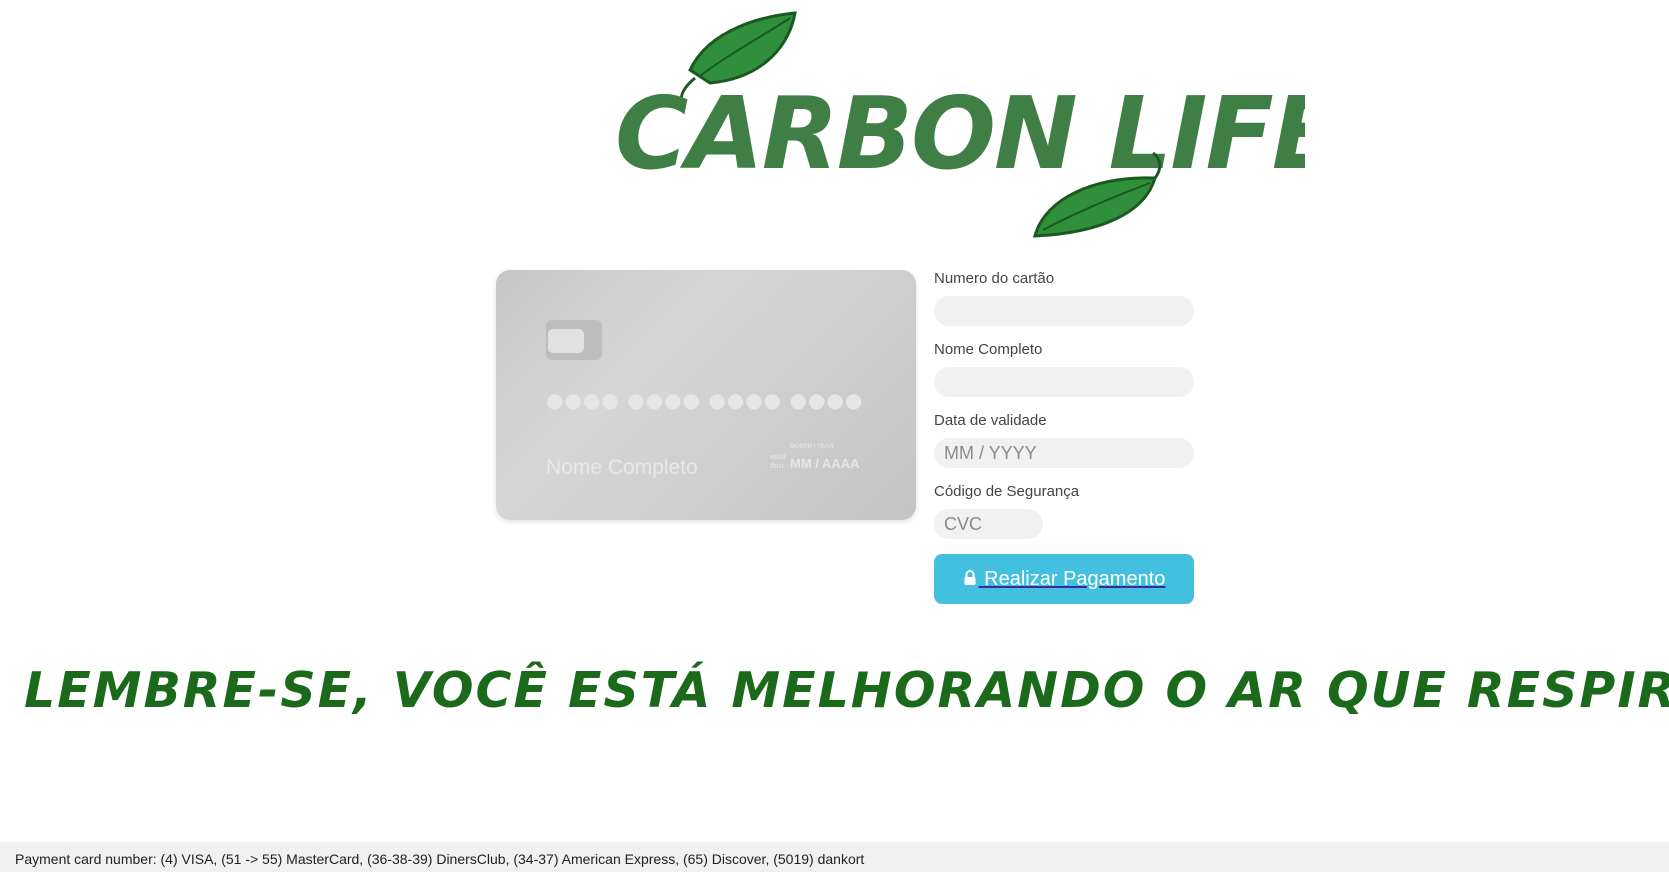 The image size is (1669, 872). What do you see at coordinates (988, 349) in the screenshot?
I see `name-label: Nome Completo` at bounding box center [988, 349].